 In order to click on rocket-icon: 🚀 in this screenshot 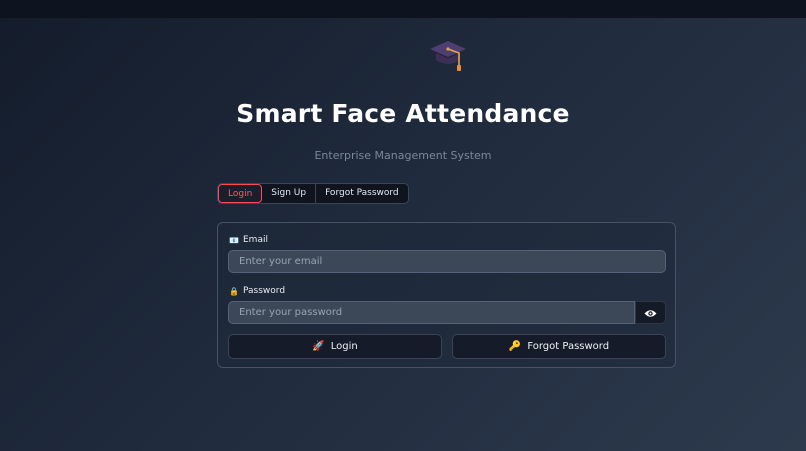, I will do `click(318, 346)`.